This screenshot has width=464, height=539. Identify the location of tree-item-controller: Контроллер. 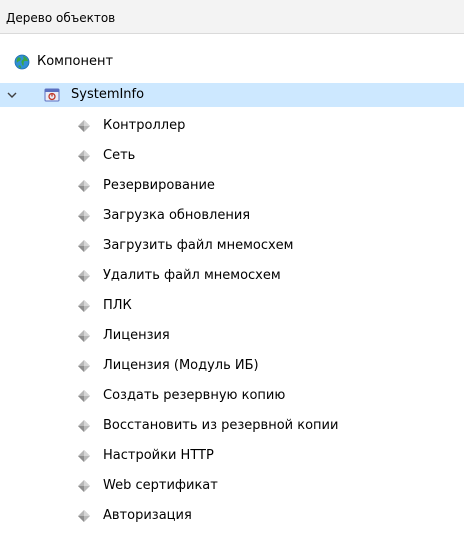
(232, 126).